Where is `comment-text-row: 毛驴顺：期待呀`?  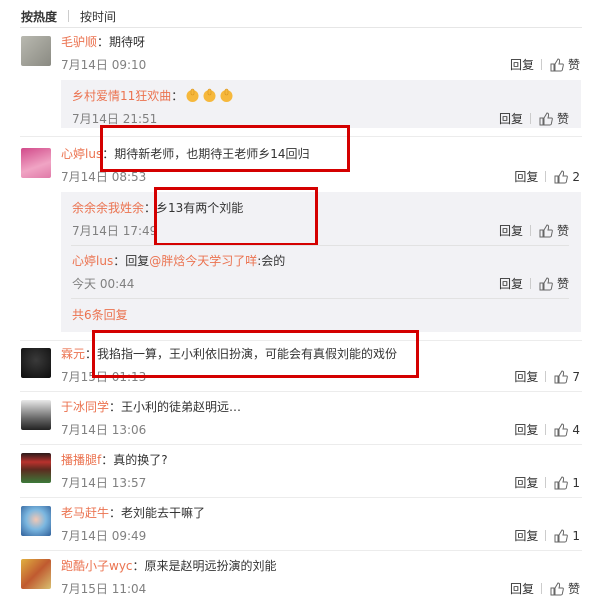
comment-text-row: 毛驴顺：期待呀 is located at coordinates (103, 42).